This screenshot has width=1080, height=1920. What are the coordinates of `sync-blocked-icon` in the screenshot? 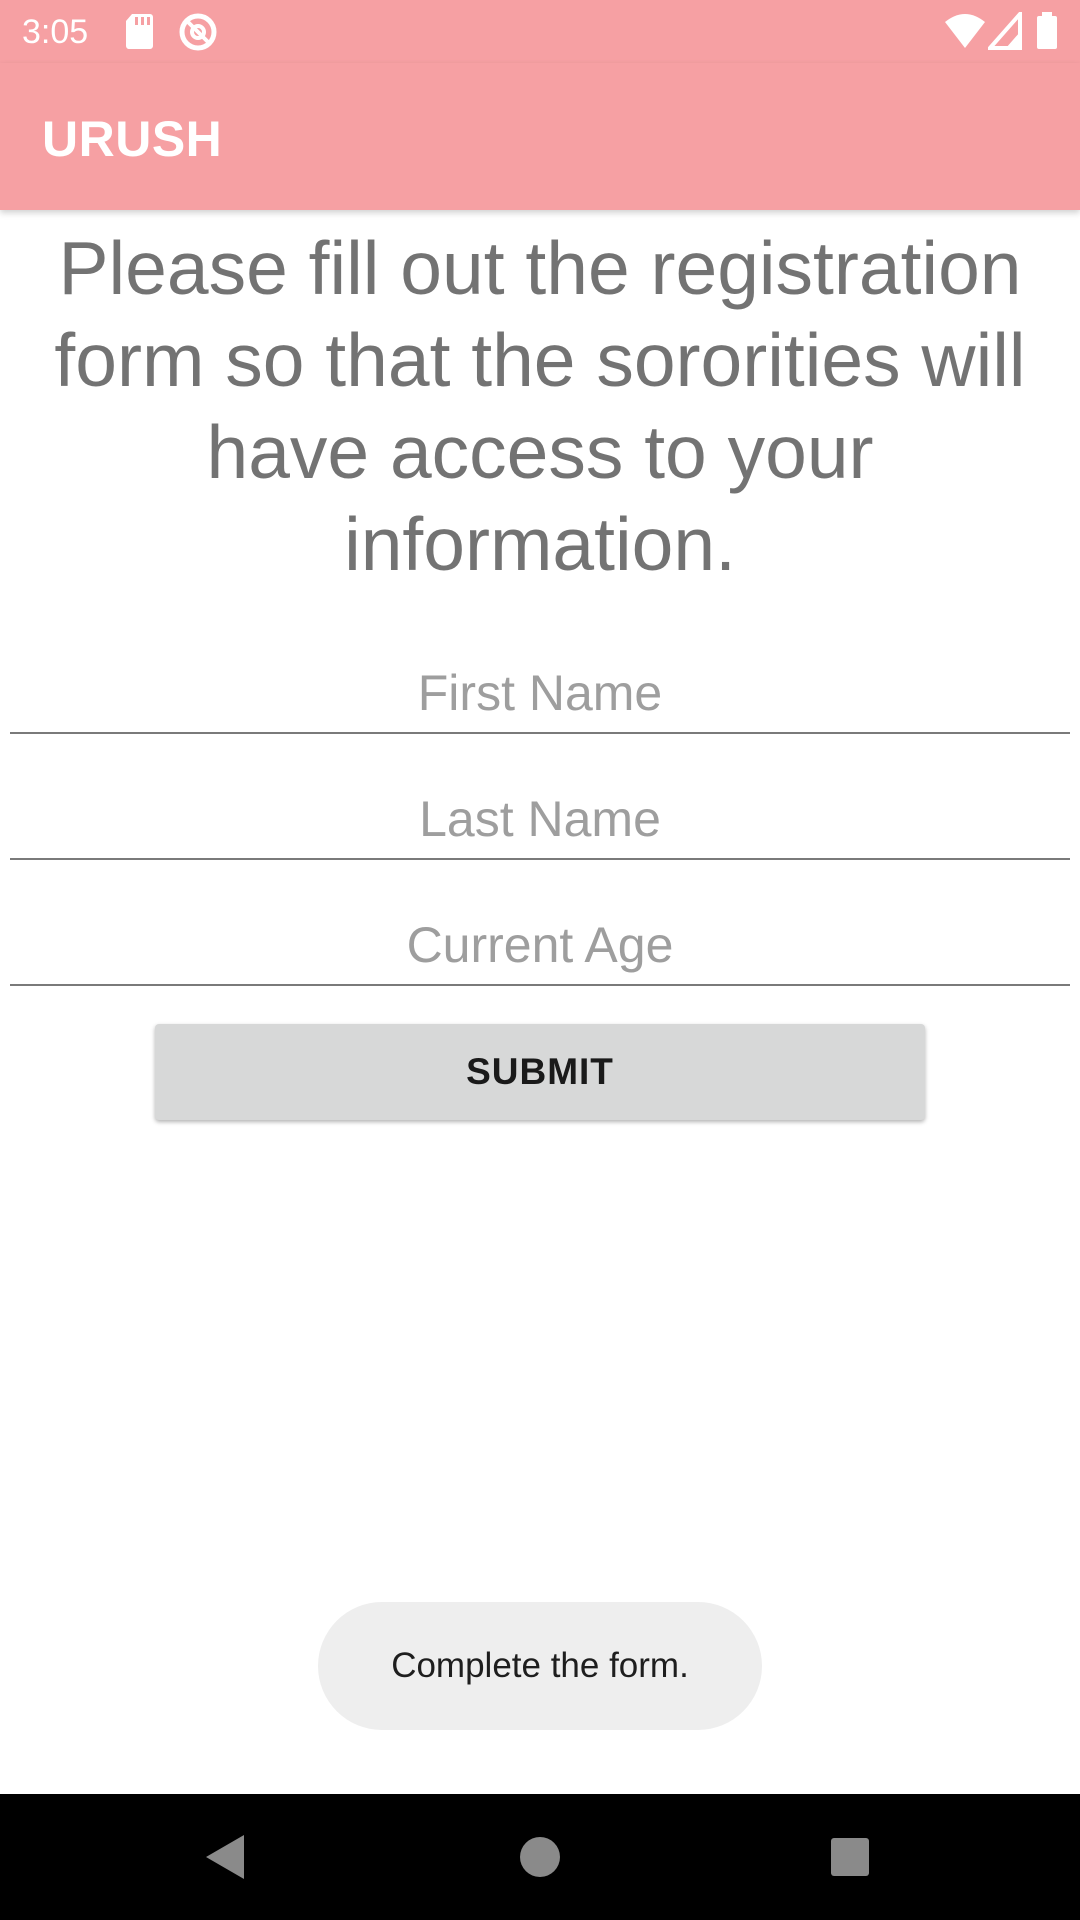 It's located at (198, 34).